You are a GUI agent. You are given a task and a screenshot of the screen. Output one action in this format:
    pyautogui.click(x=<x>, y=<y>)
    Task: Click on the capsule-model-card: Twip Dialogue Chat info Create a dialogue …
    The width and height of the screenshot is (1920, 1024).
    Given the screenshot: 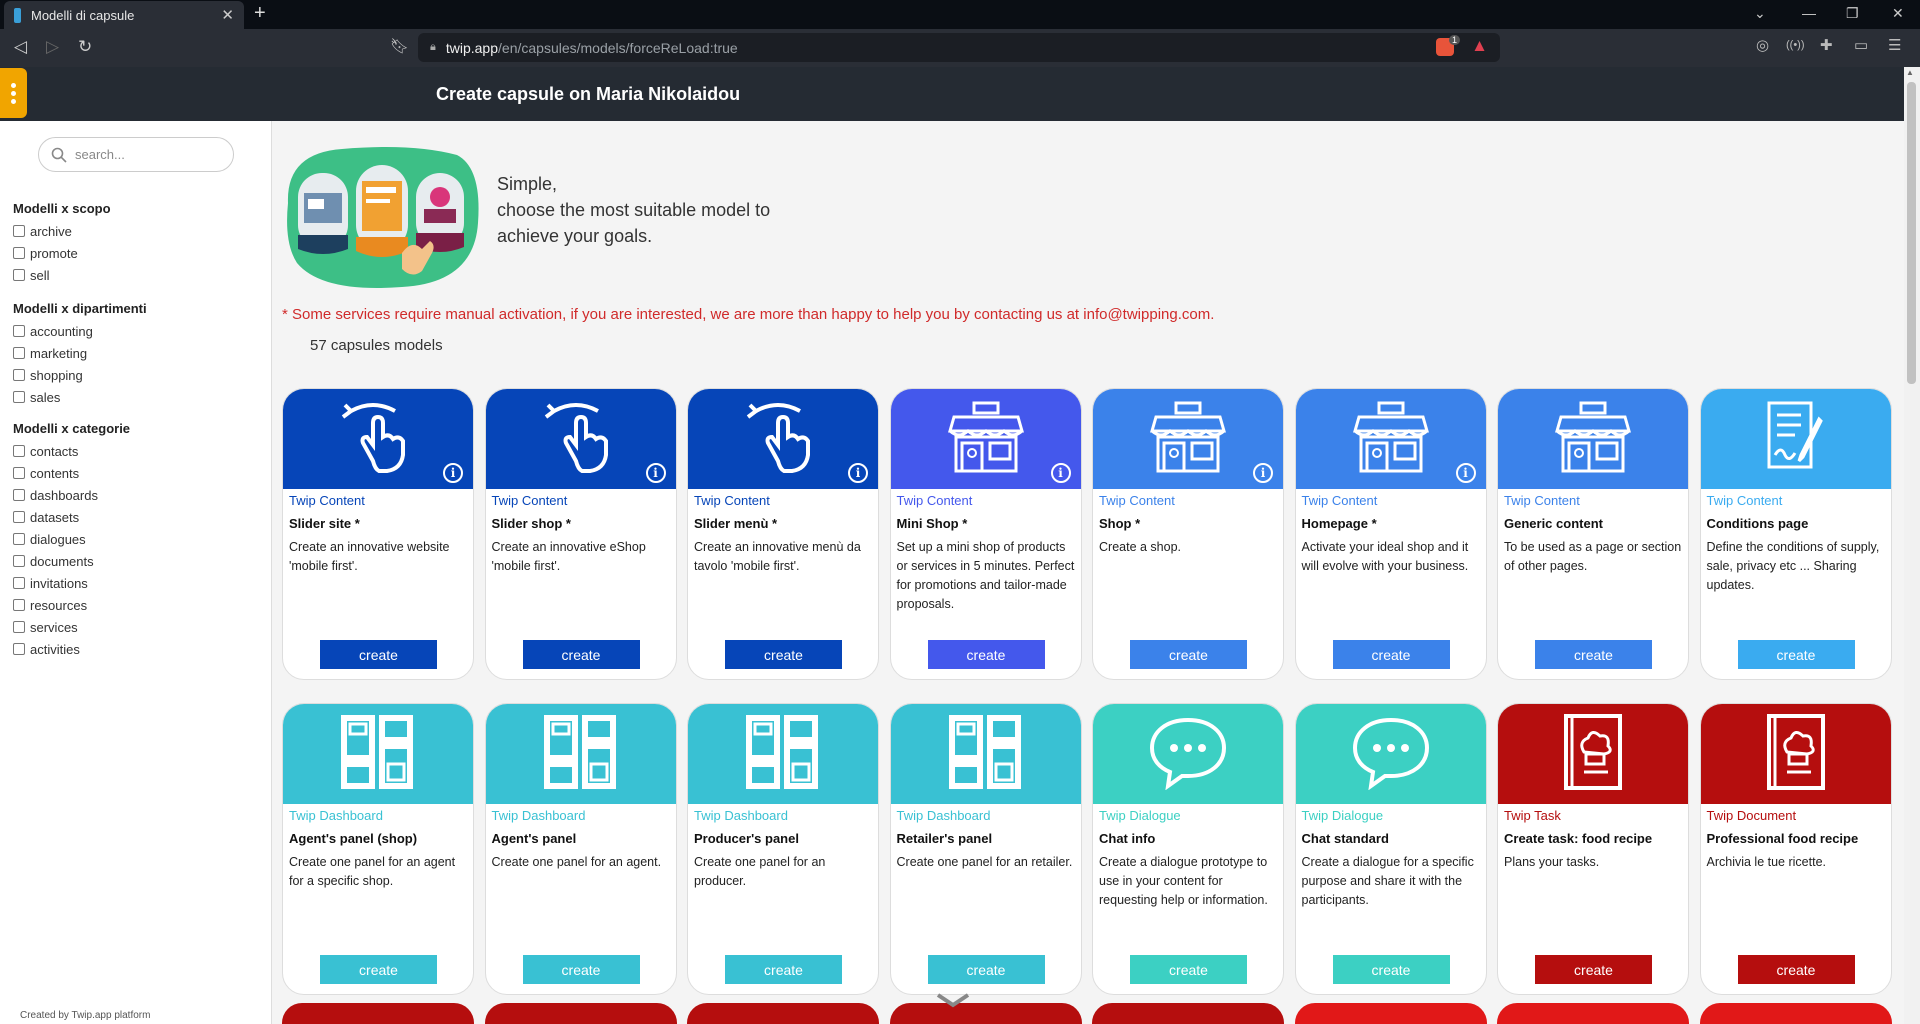 What is the action you would take?
    pyautogui.click(x=1188, y=849)
    